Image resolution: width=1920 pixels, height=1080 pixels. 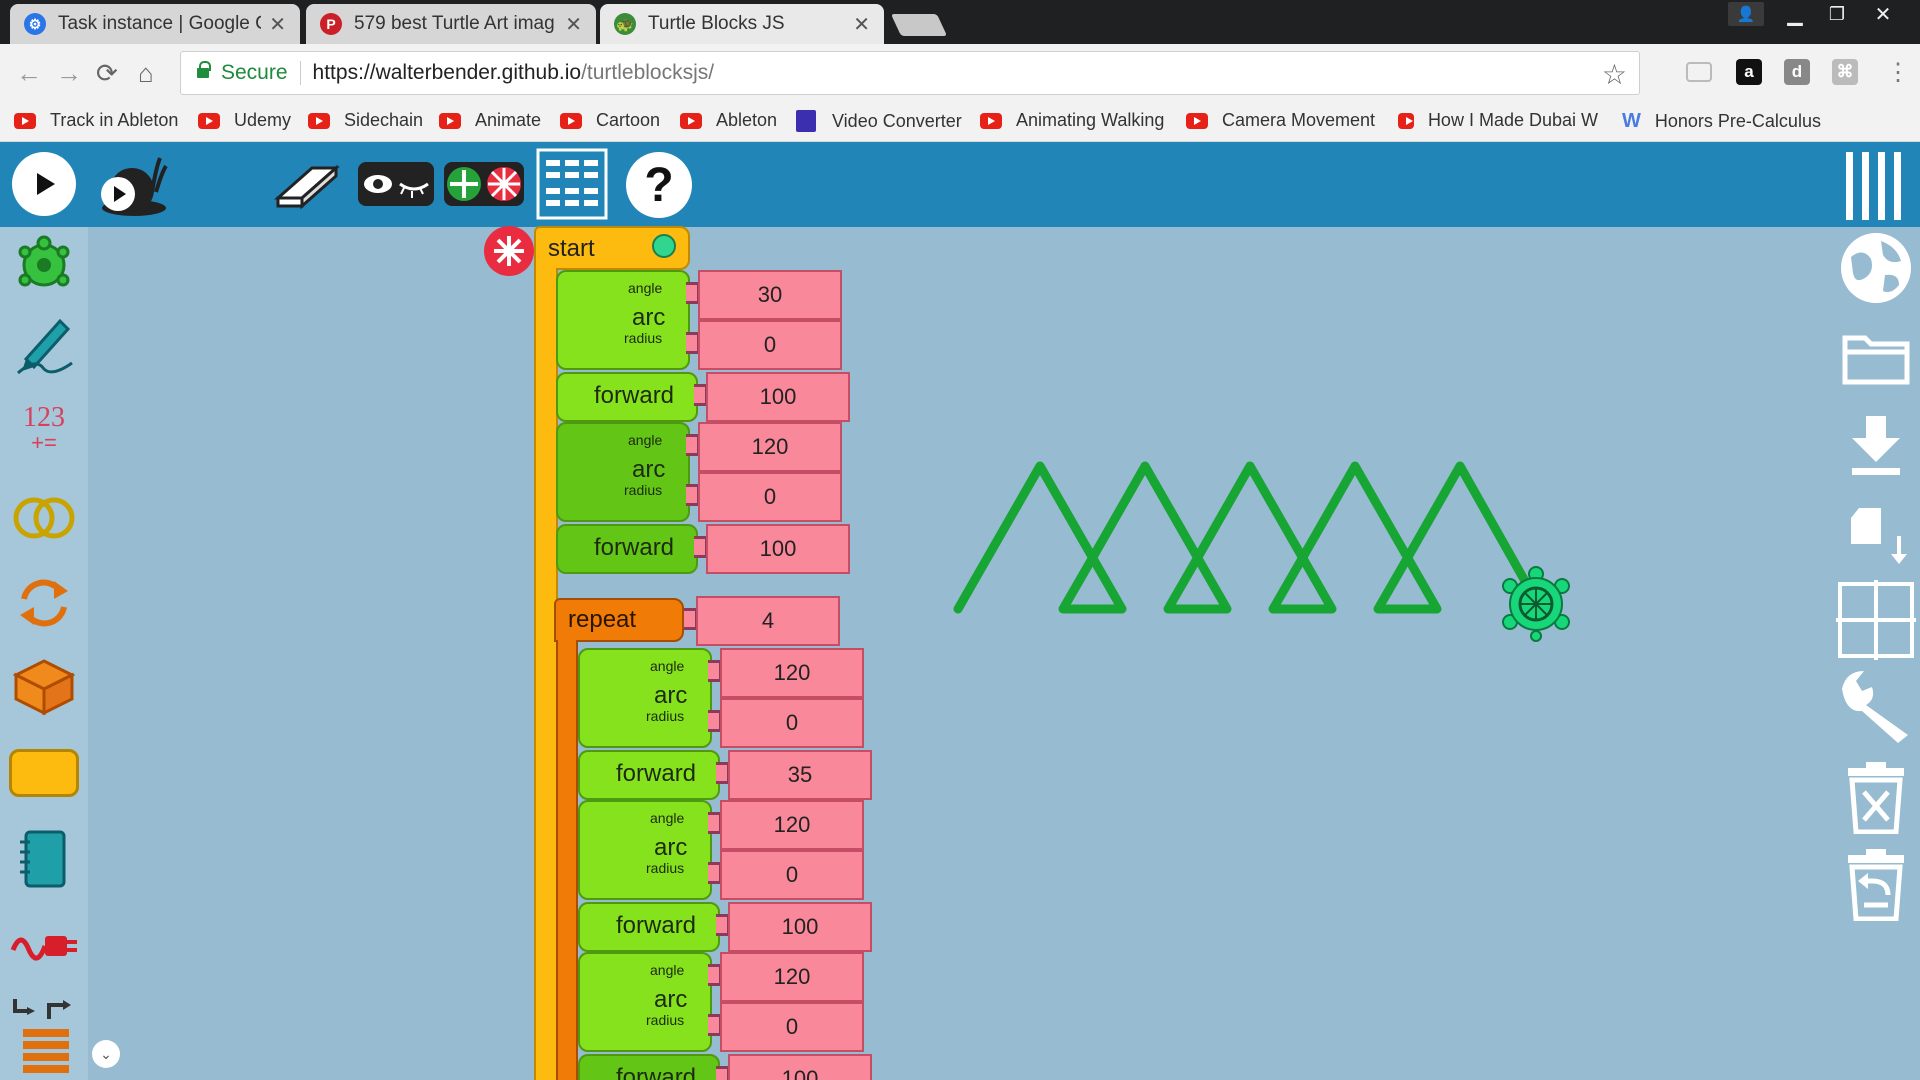 I want to click on bookmark-item: Video Converter, so click(x=879, y=121).